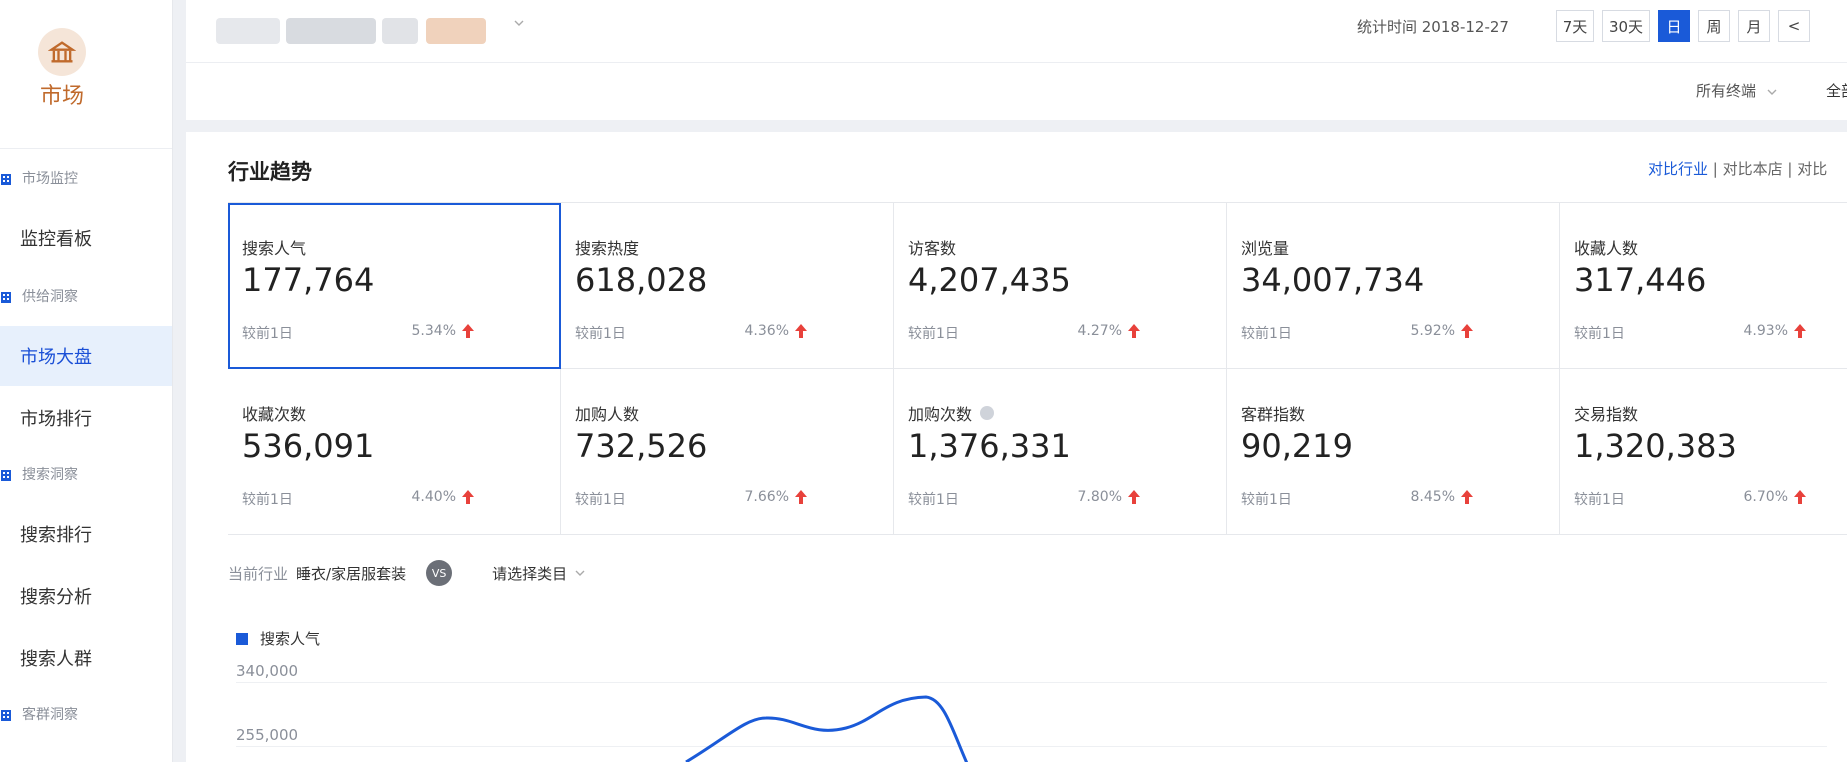 Image resolution: width=1847 pixels, height=762 pixels. Describe the element at coordinates (56, 419) in the screenshot. I see `sidebar-item-label: 市场排行` at that location.